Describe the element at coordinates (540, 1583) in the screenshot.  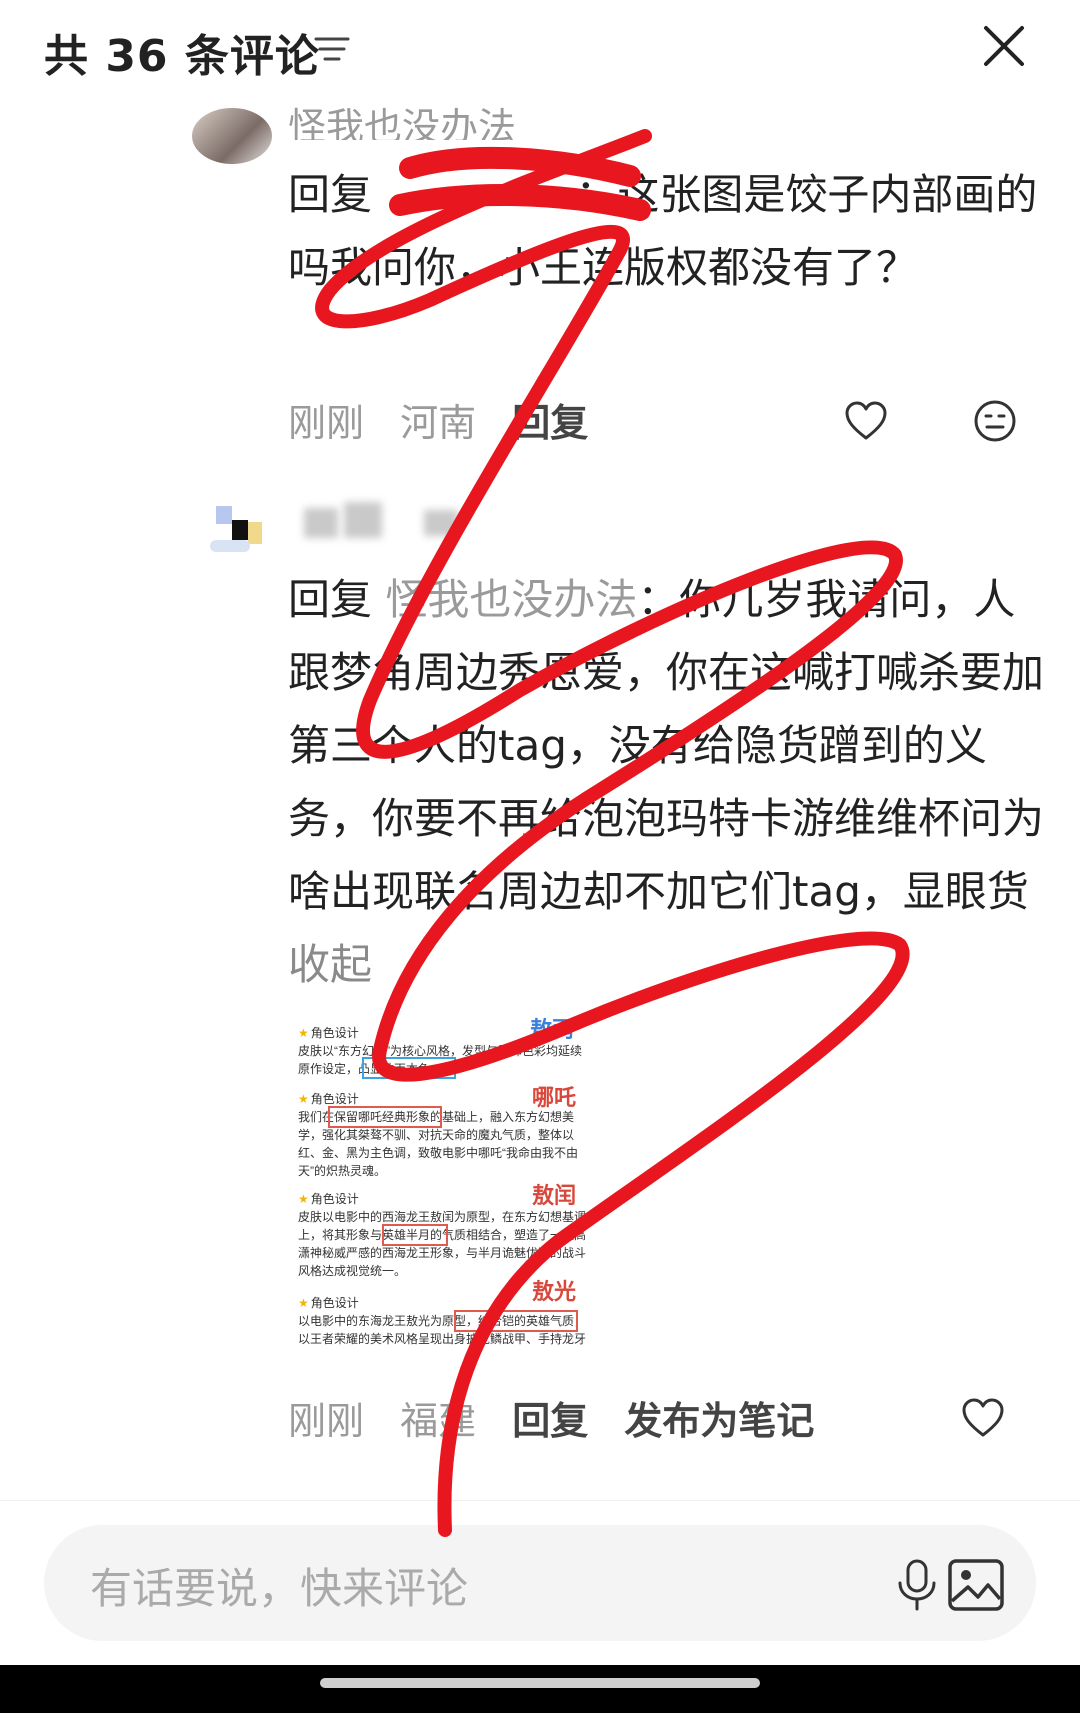
I see `comment-input: 有话要说，快来评论` at that location.